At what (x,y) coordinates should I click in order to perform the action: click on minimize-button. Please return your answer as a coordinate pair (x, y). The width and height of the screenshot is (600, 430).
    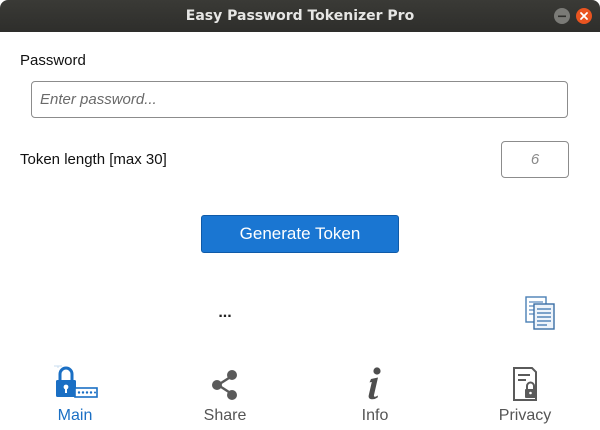
    Looking at the image, I should click on (562, 16).